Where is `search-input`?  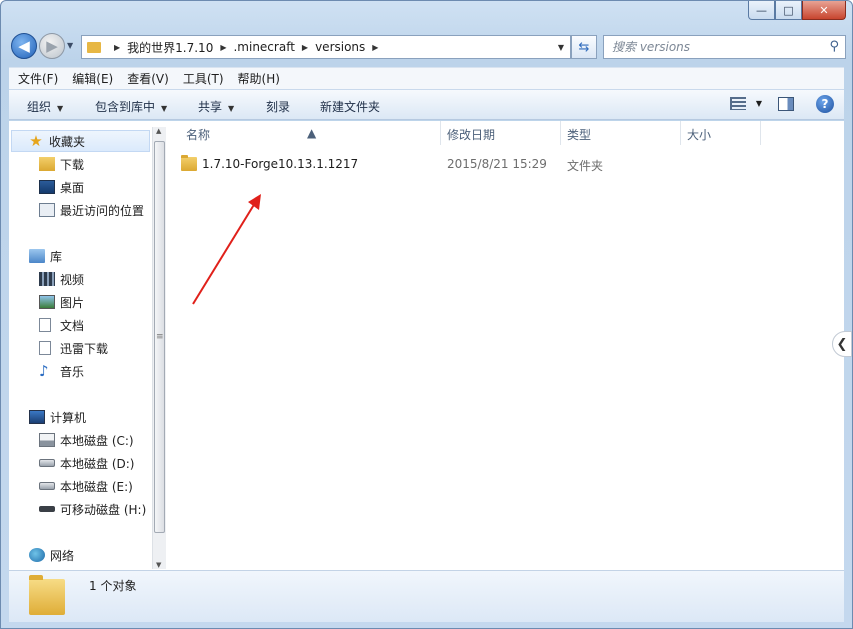
search-input is located at coordinates (712, 47).